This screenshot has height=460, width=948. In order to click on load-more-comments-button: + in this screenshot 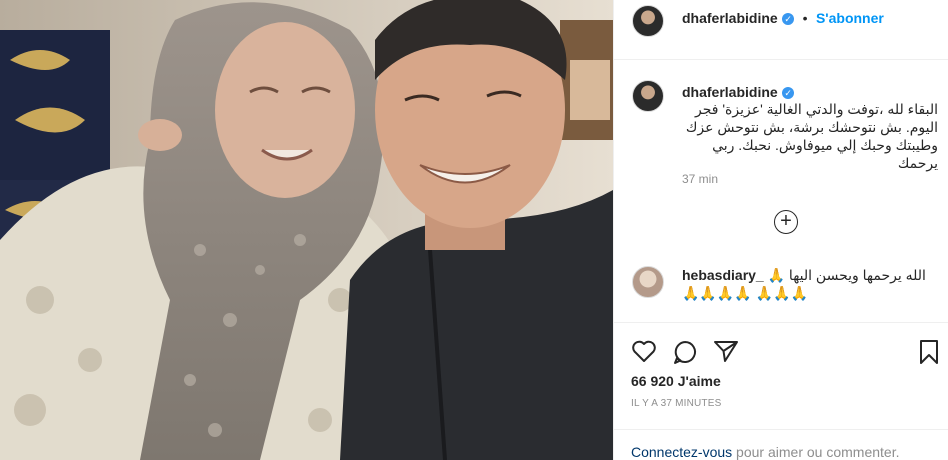, I will do `click(786, 222)`.